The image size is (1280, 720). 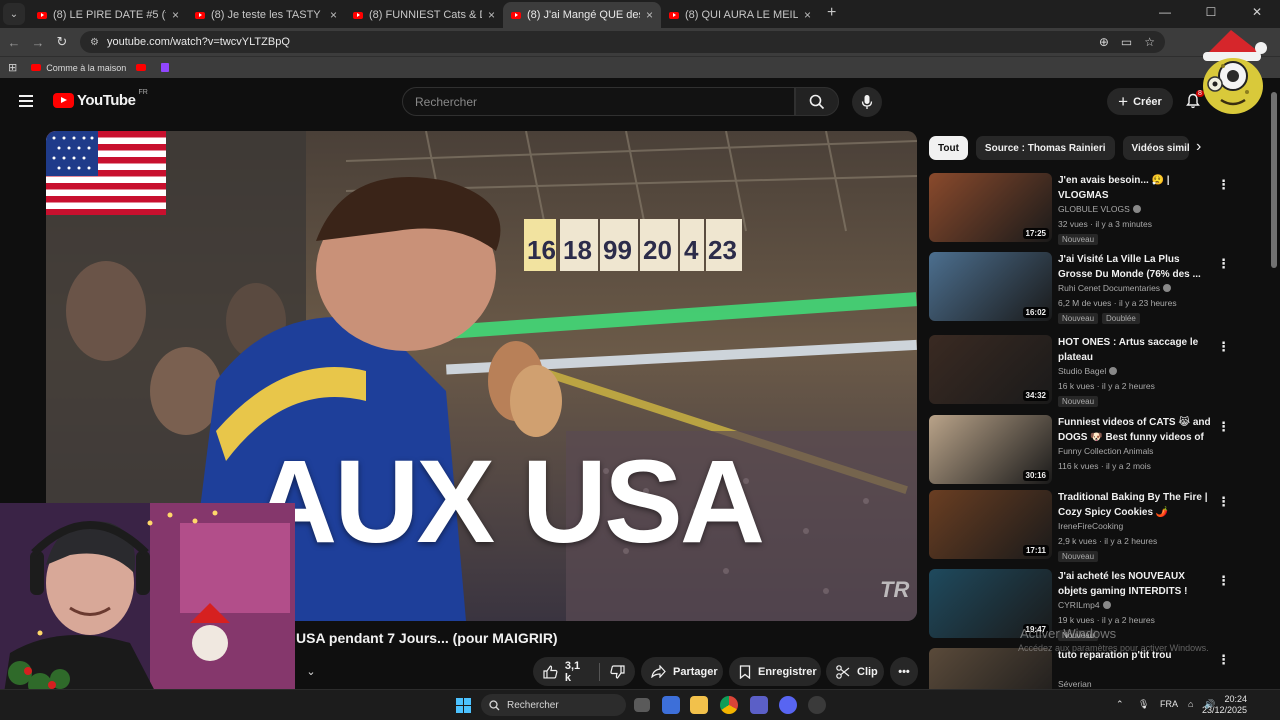 I want to click on forward-icon: →, so click(x=38, y=42).